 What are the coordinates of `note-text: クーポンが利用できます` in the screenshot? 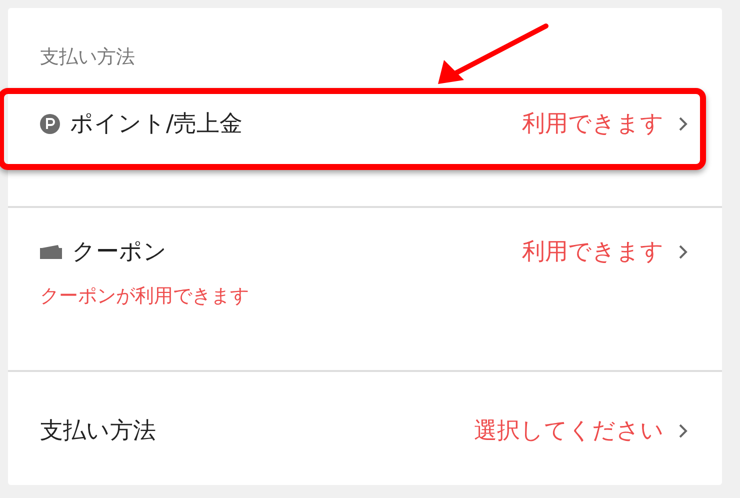 It's located at (145, 296).